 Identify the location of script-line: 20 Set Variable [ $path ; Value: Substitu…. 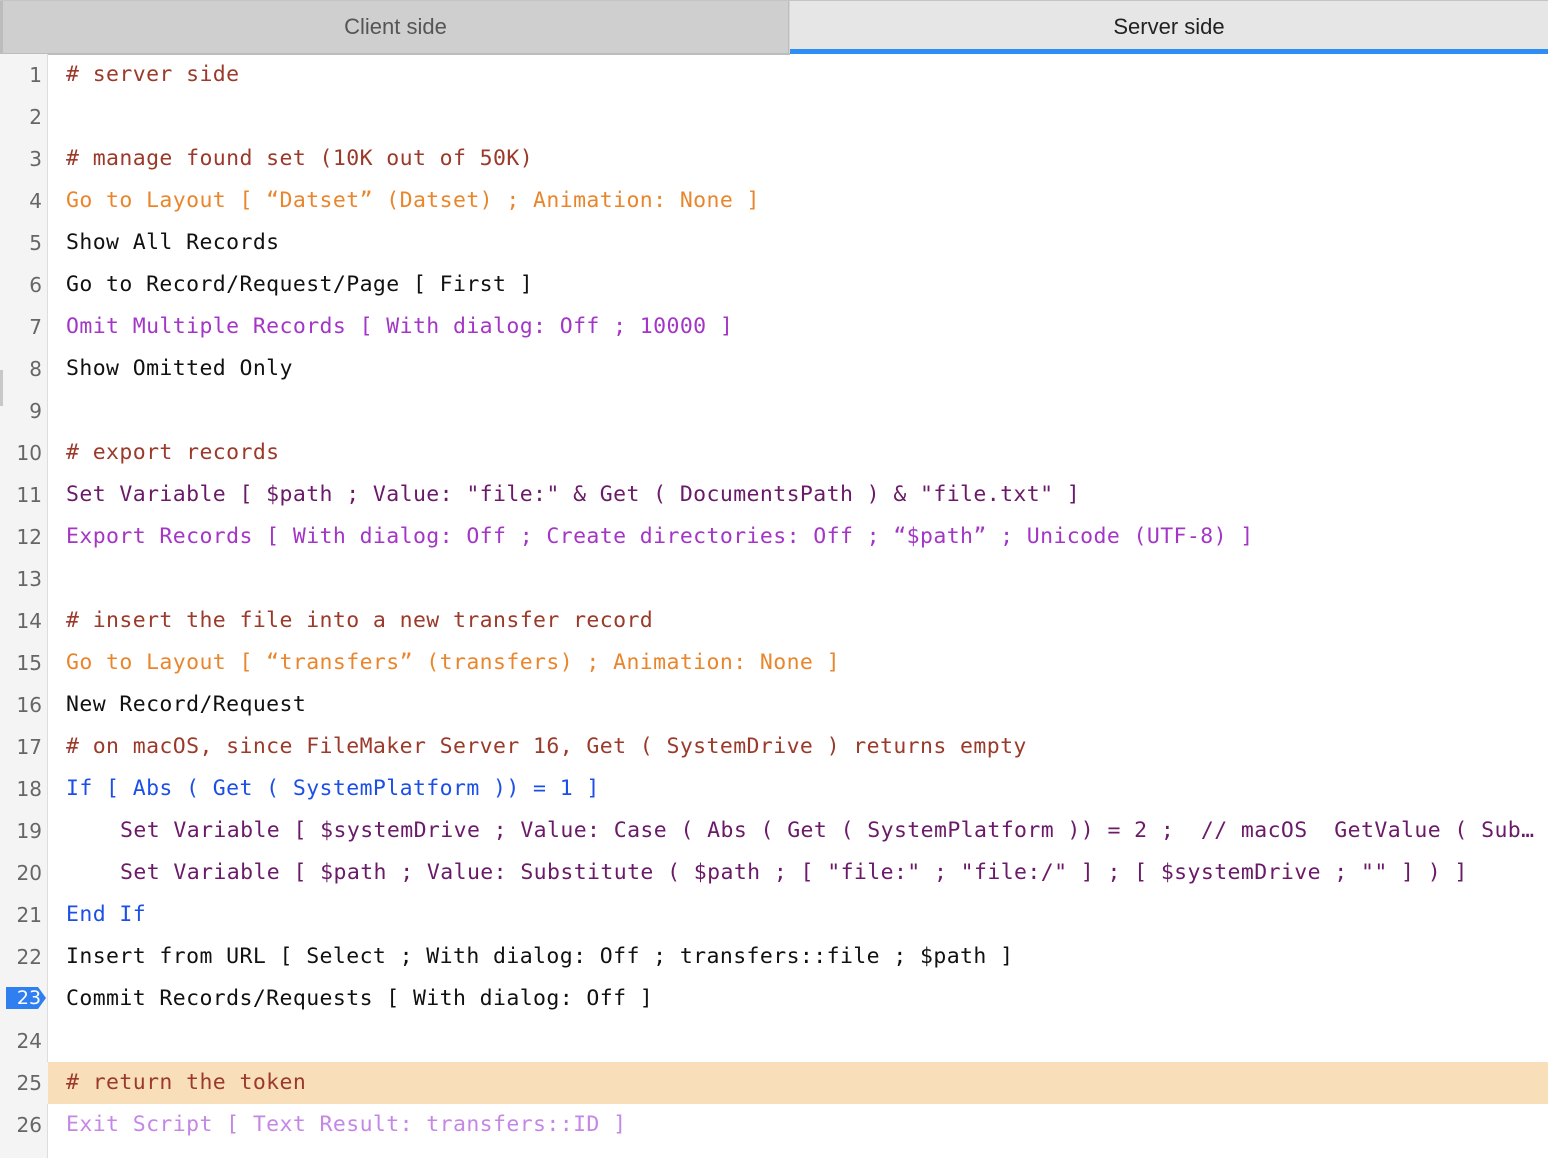
(774, 873).